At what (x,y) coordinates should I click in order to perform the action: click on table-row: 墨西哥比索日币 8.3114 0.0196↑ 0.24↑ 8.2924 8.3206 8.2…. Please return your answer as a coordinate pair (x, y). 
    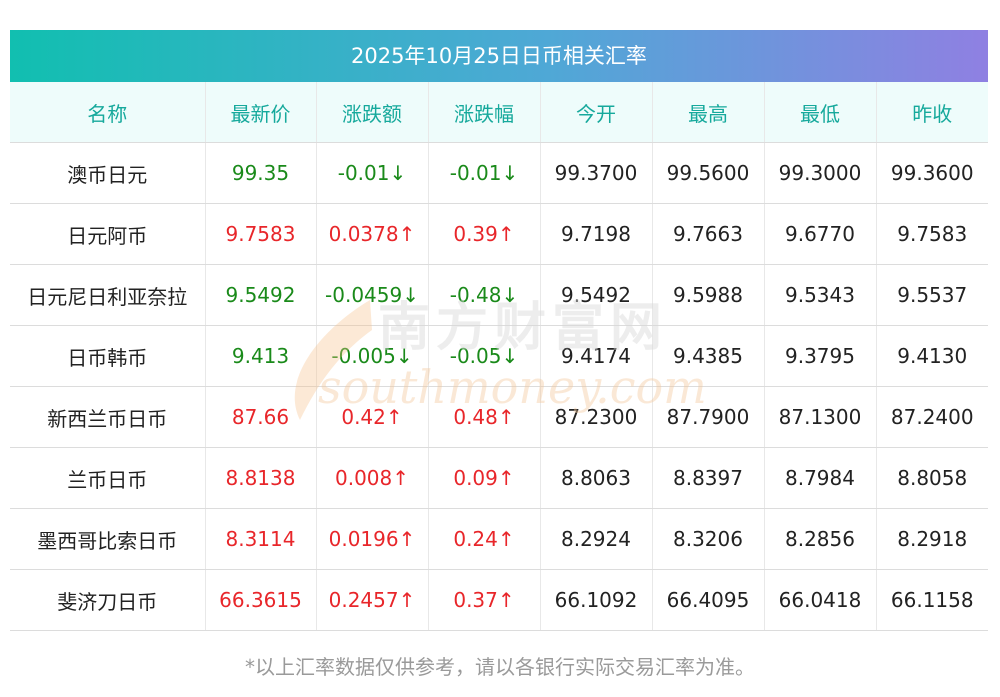
    Looking at the image, I should click on (499, 539).